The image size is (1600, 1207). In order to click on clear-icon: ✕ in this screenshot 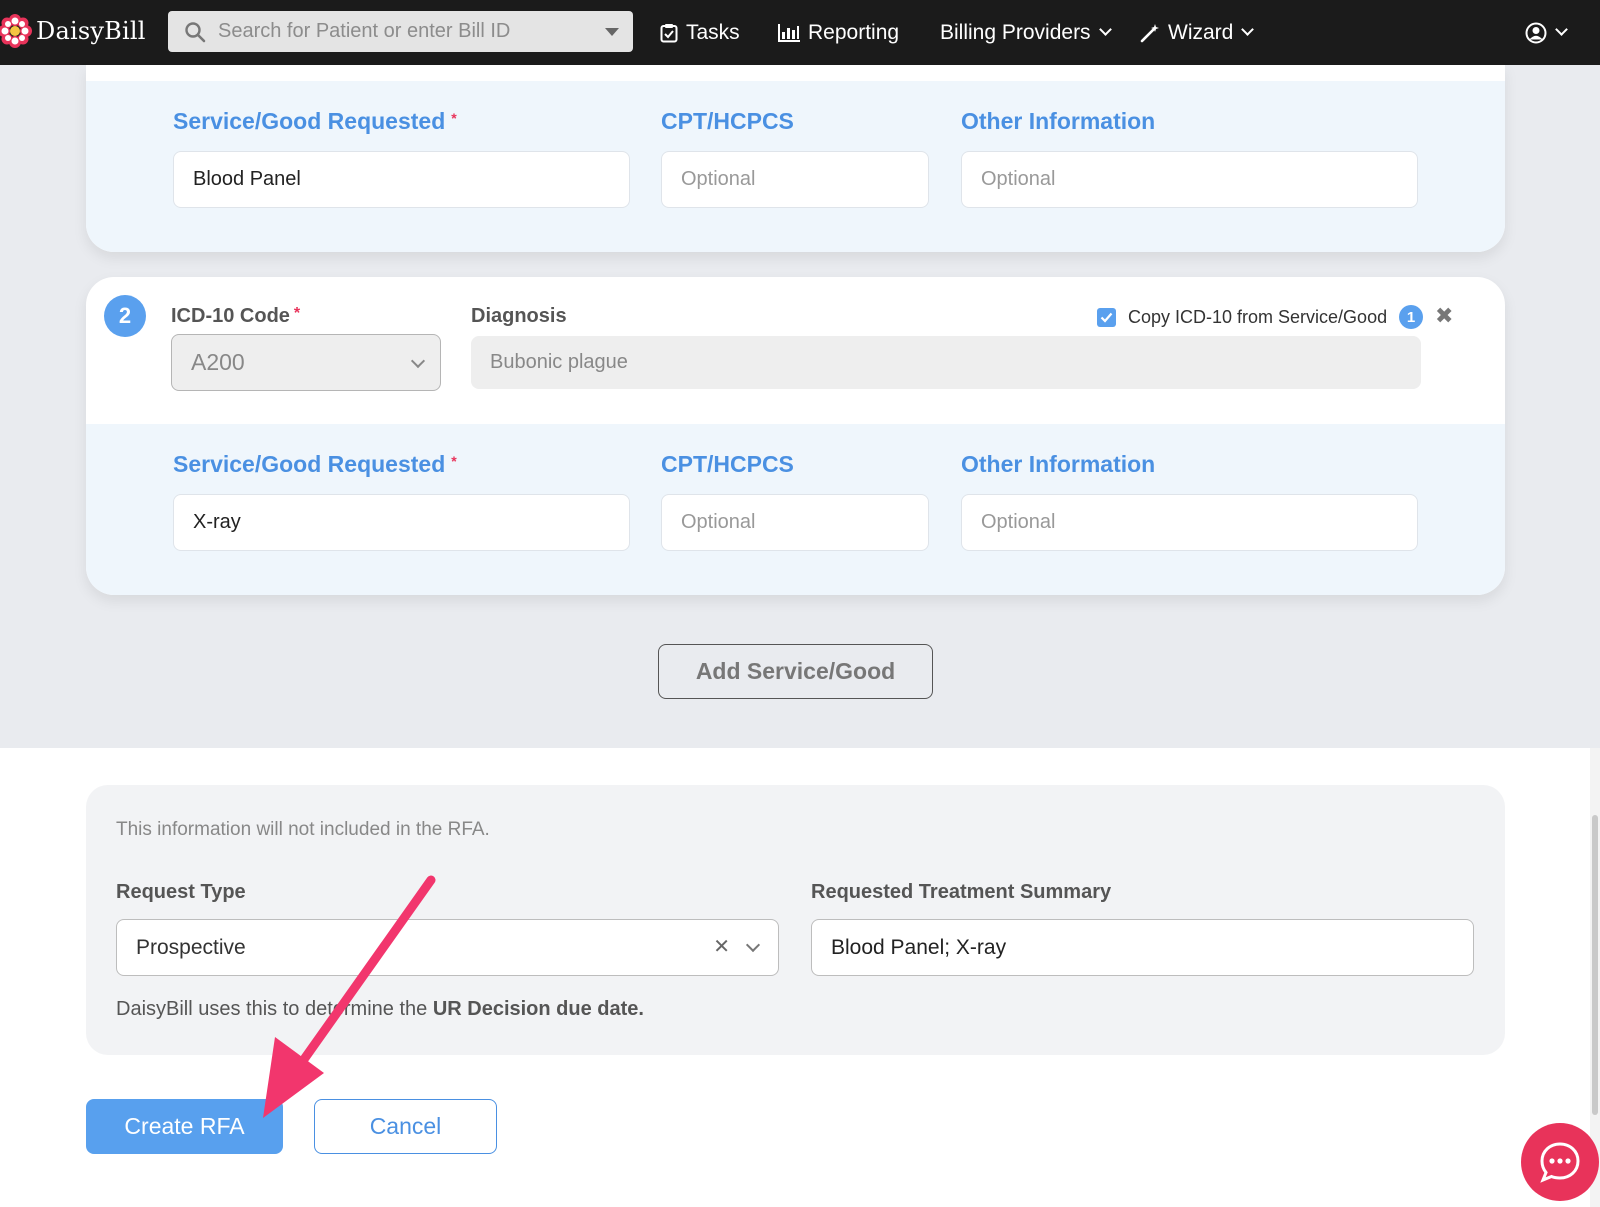, I will do `click(721, 946)`.